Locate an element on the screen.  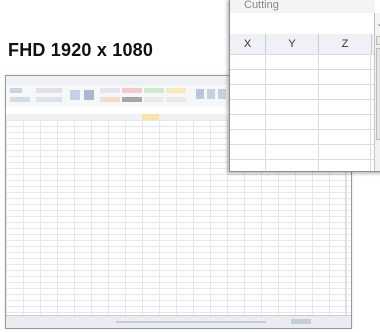
resolution-title: FHD 1920 x 1080 is located at coordinates (81, 50).